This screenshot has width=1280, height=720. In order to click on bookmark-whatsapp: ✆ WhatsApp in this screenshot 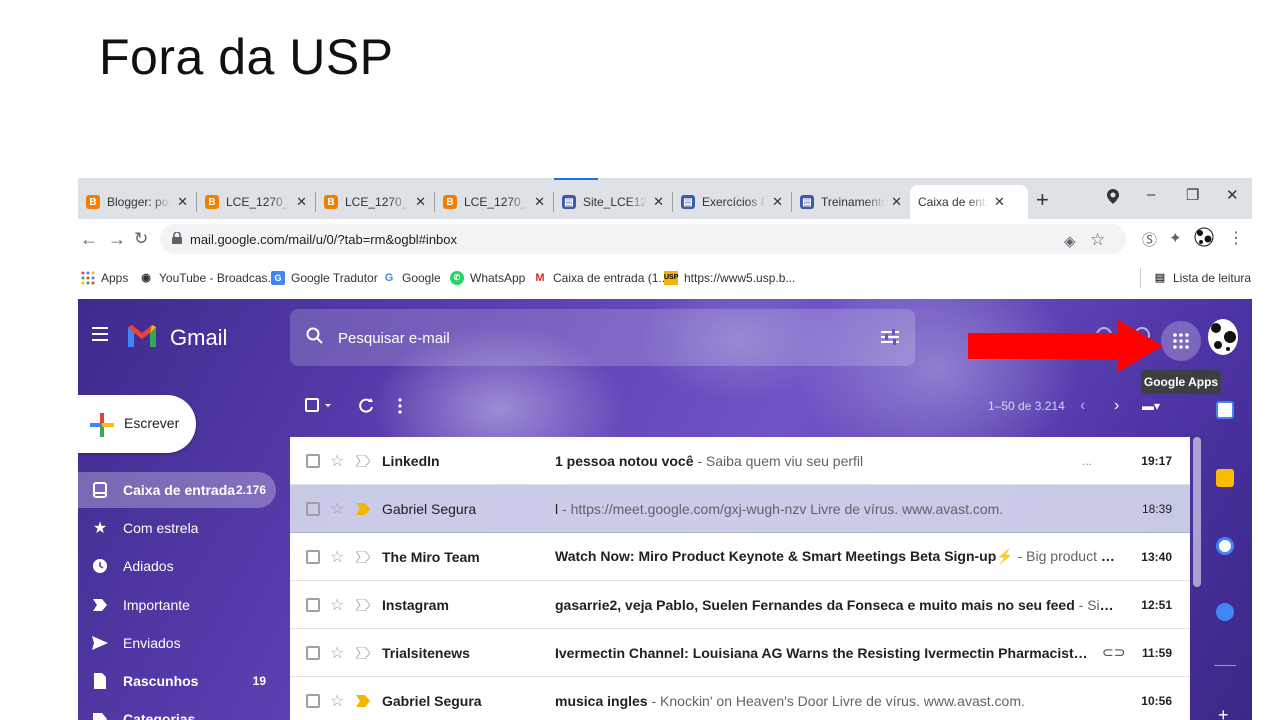, I will do `click(487, 278)`.